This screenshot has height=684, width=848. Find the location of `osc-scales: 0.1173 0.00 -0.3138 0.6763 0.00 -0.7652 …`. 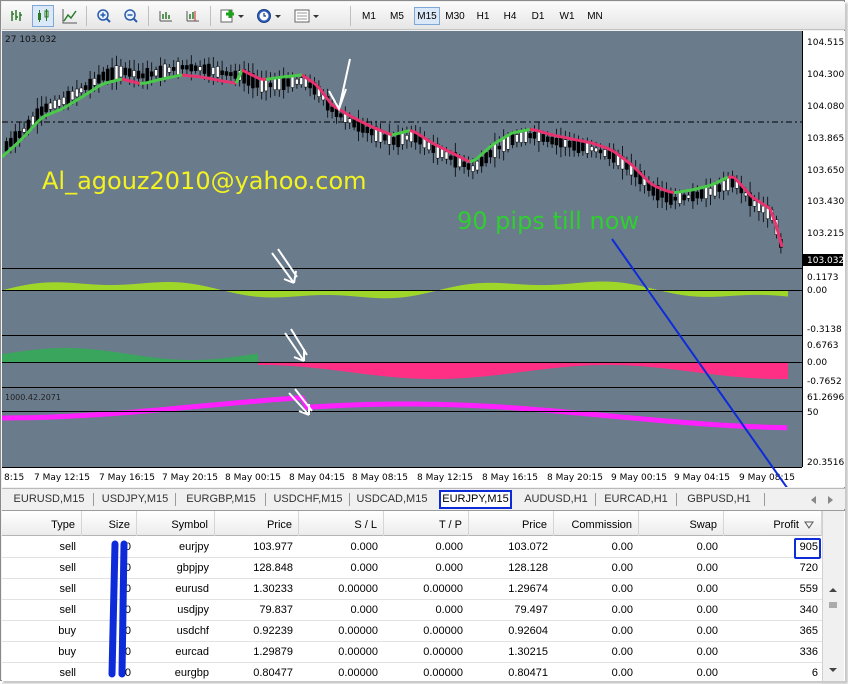

osc-scales: 0.1173 0.00 -0.3138 0.6763 0.00 -0.7652 … is located at coordinates (825, 370).